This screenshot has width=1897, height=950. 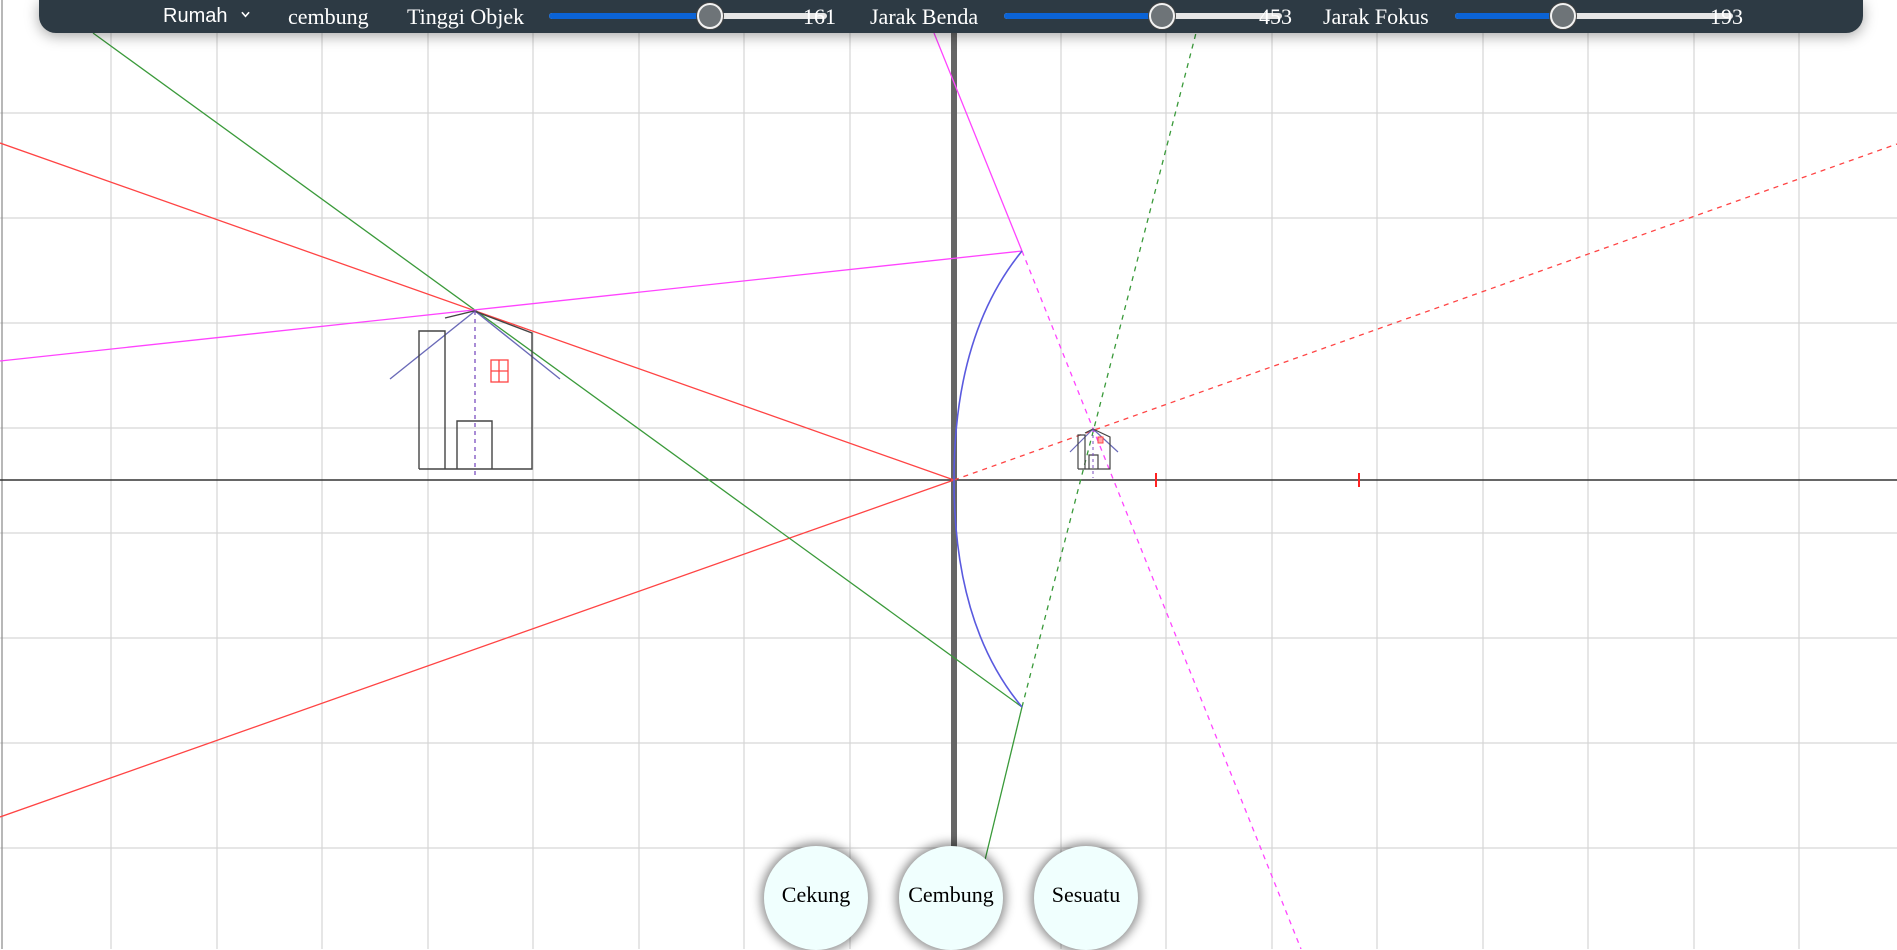 I want to click on object-distance-slider-fill, so click(x=1083, y=16).